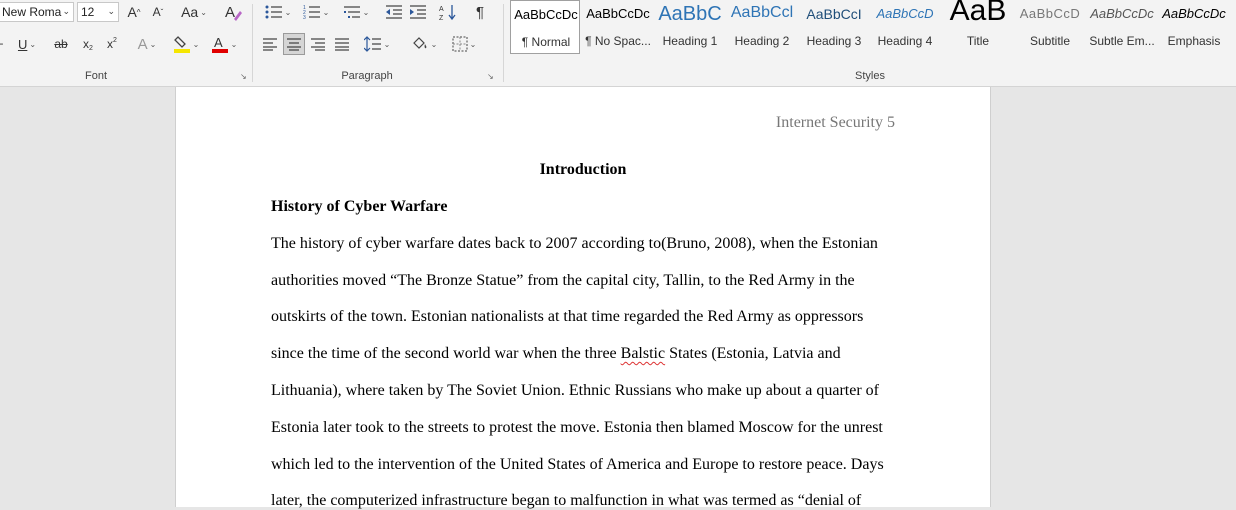 The width and height of the screenshot is (1236, 510). What do you see at coordinates (978, 13) in the screenshot?
I see `style-preview: AaB` at bounding box center [978, 13].